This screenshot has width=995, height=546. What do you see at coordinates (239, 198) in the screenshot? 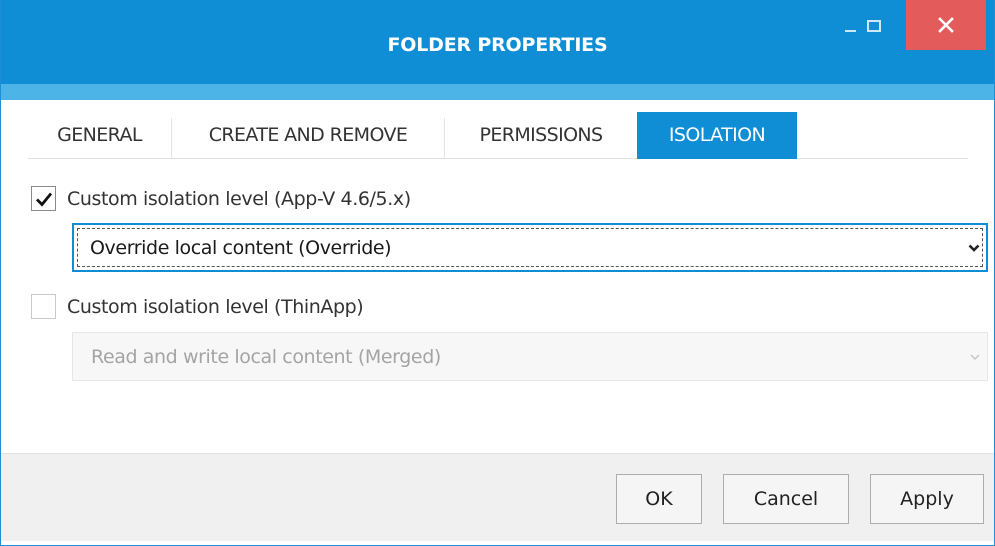
I see `appv-isolation-label: Custom isolation level (App-V 4.6/5.x)` at bounding box center [239, 198].